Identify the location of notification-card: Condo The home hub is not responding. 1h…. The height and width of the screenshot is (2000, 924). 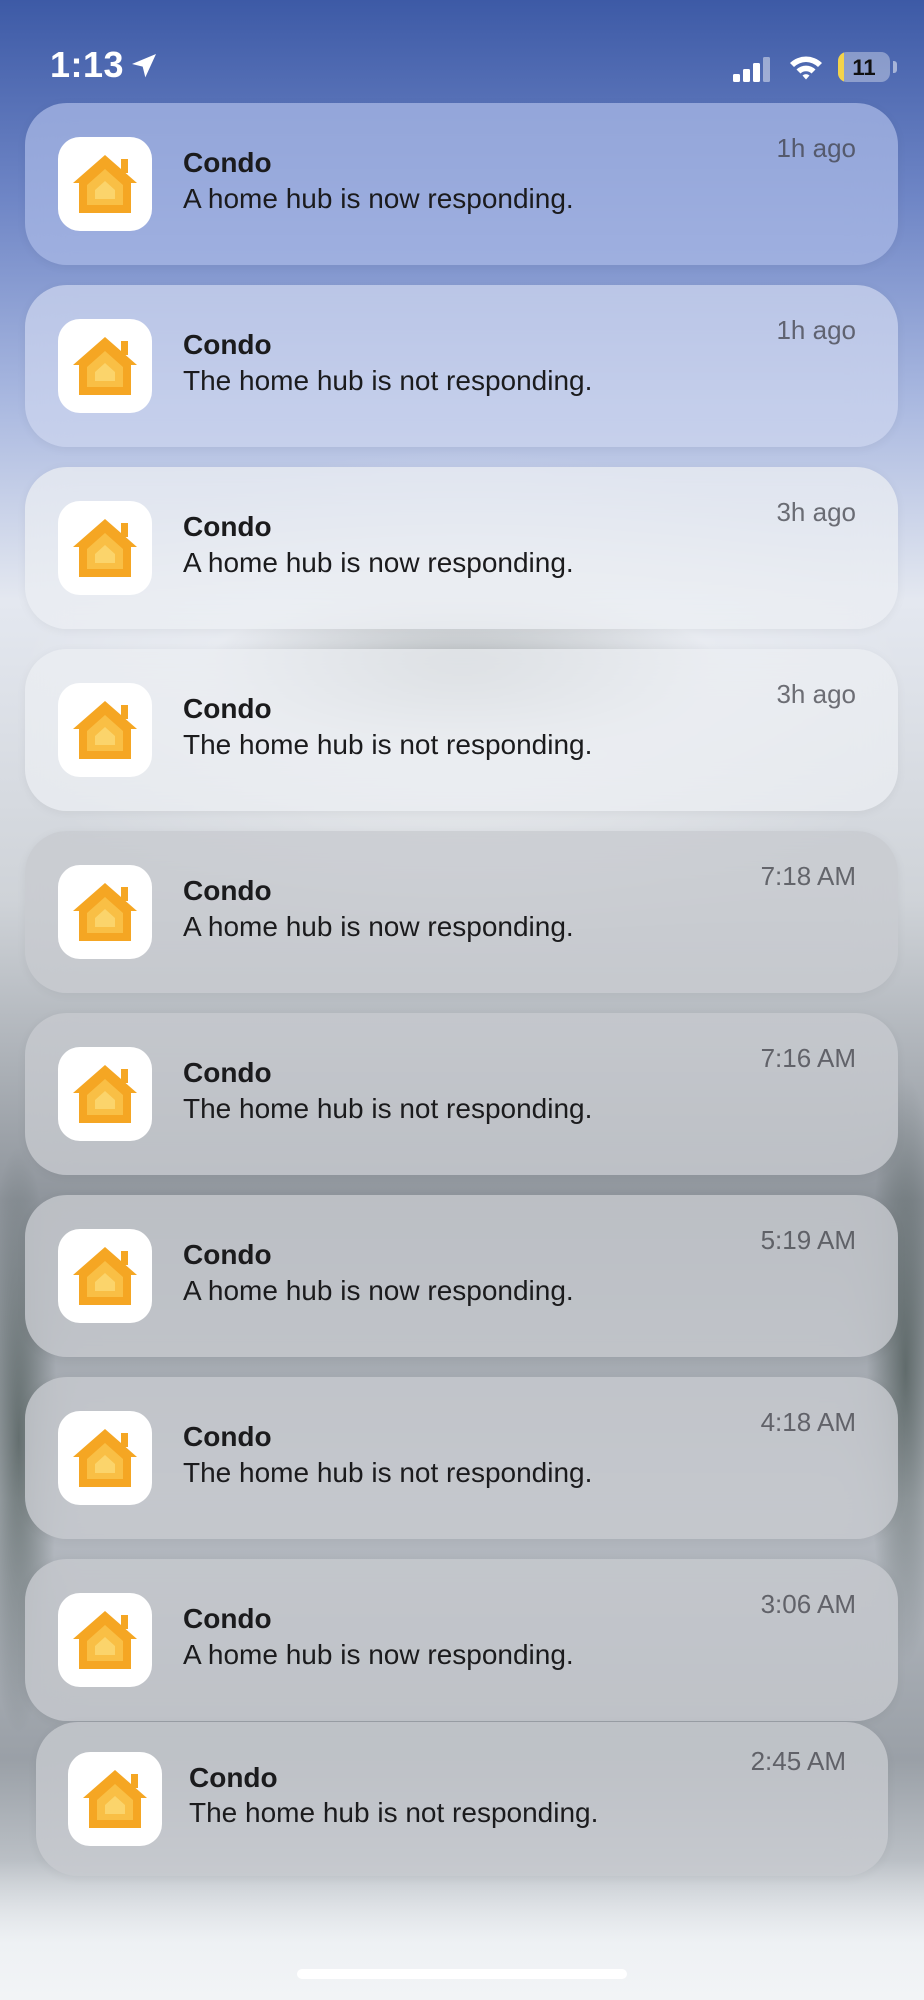
(461, 366).